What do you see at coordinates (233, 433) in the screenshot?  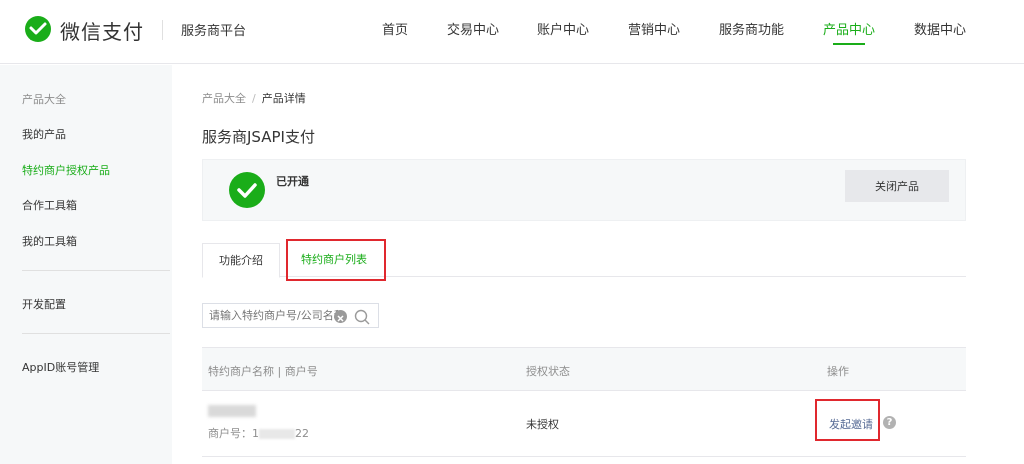 I see `merchant-id-prefix: 商户号：1` at bounding box center [233, 433].